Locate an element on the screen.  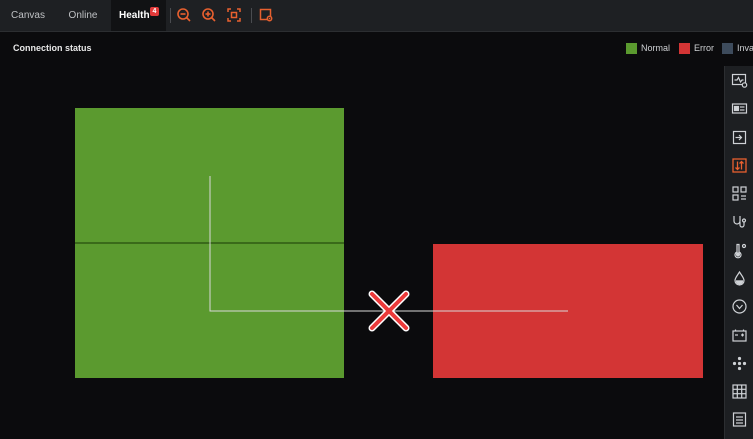
link-icon is located at coordinates (739, 221).